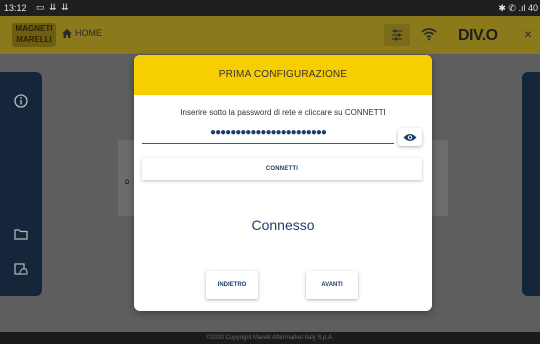 The height and width of the screenshot is (344, 540). Describe the element at coordinates (21, 184) in the screenshot. I see `left-sidebar` at that location.